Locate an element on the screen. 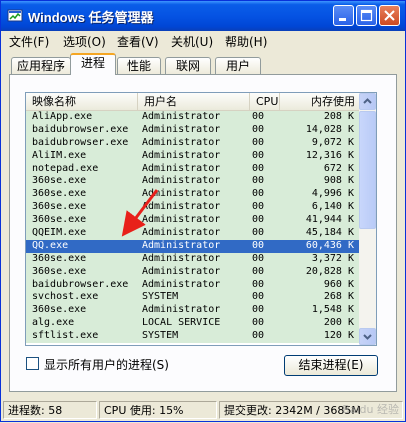 The height and width of the screenshot is (423, 406). end-process-button: 结束进程(E) is located at coordinates (331, 365).